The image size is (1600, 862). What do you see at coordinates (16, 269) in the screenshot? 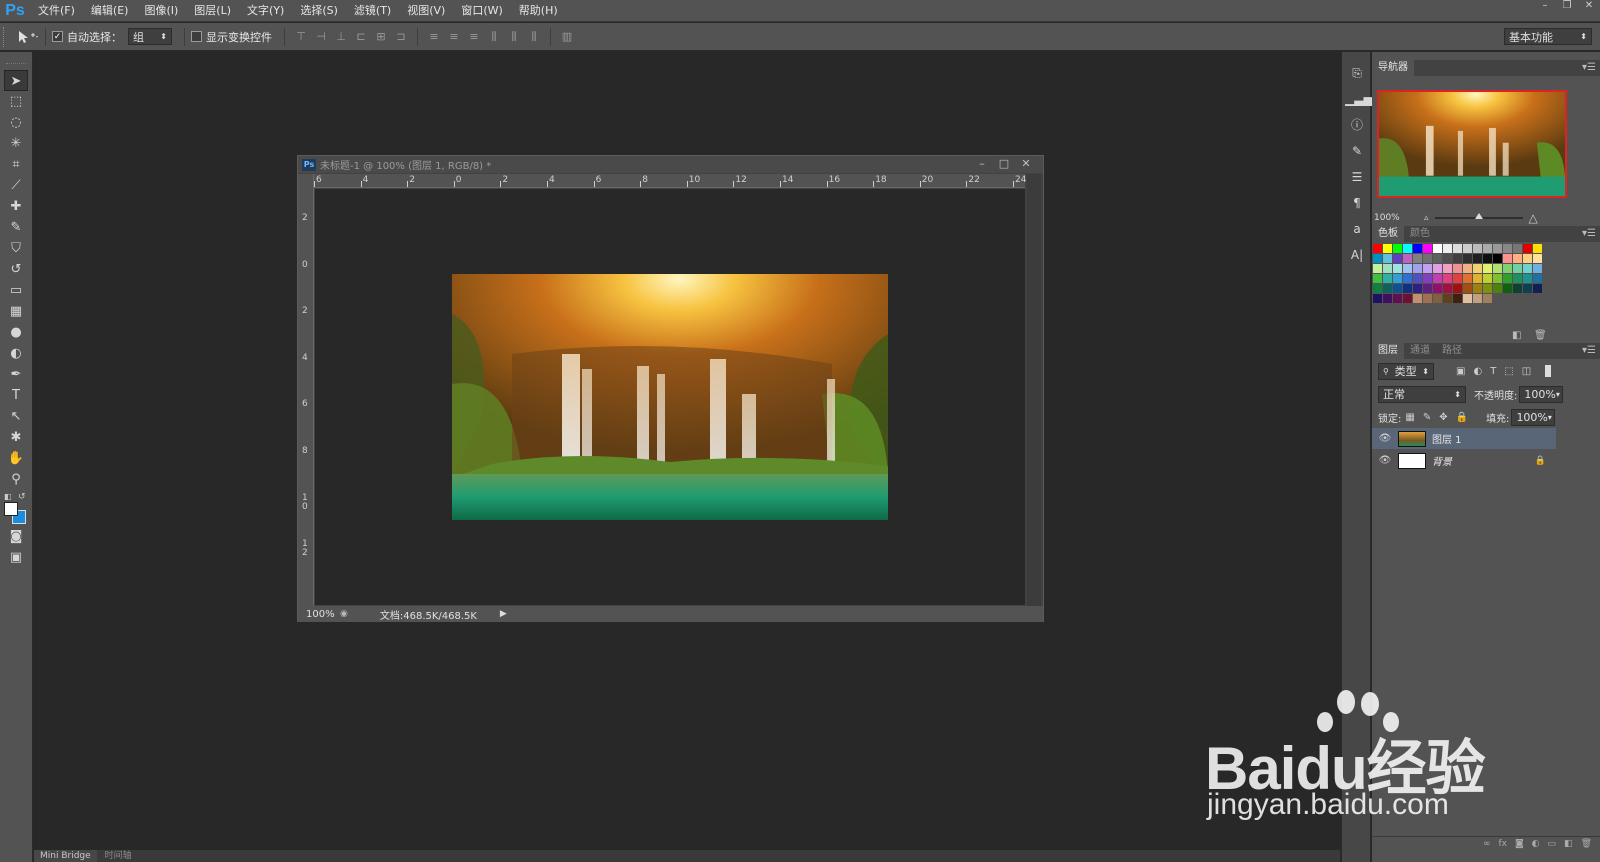
I see `history-brush-icon: ↺` at bounding box center [16, 269].